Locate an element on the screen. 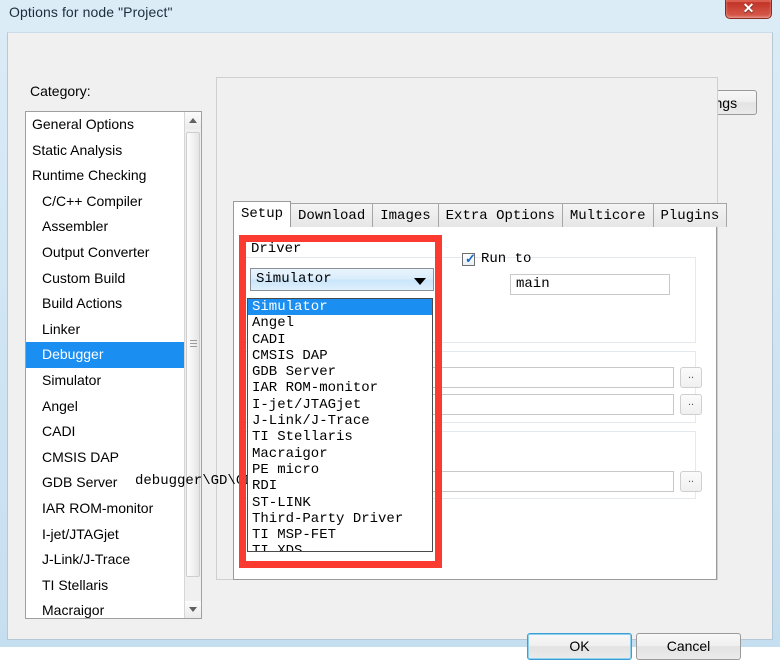 Image resolution: width=780 pixels, height=660 pixels. driver-option-cadi: CADI is located at coordinates (340, 340).